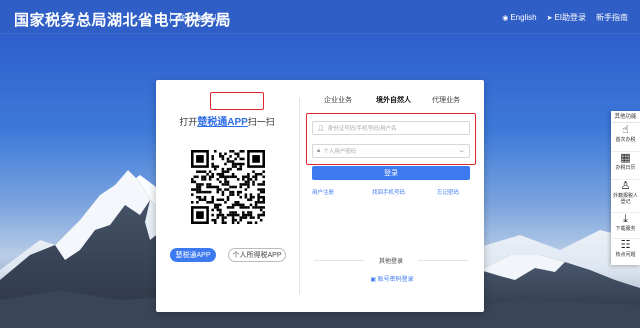 The height and width of the screenshot is (328, 640). What do you see at coordinates (523, 17) in the screenshot?
I see `english-link-label: English` at bounding box center [523, 17].